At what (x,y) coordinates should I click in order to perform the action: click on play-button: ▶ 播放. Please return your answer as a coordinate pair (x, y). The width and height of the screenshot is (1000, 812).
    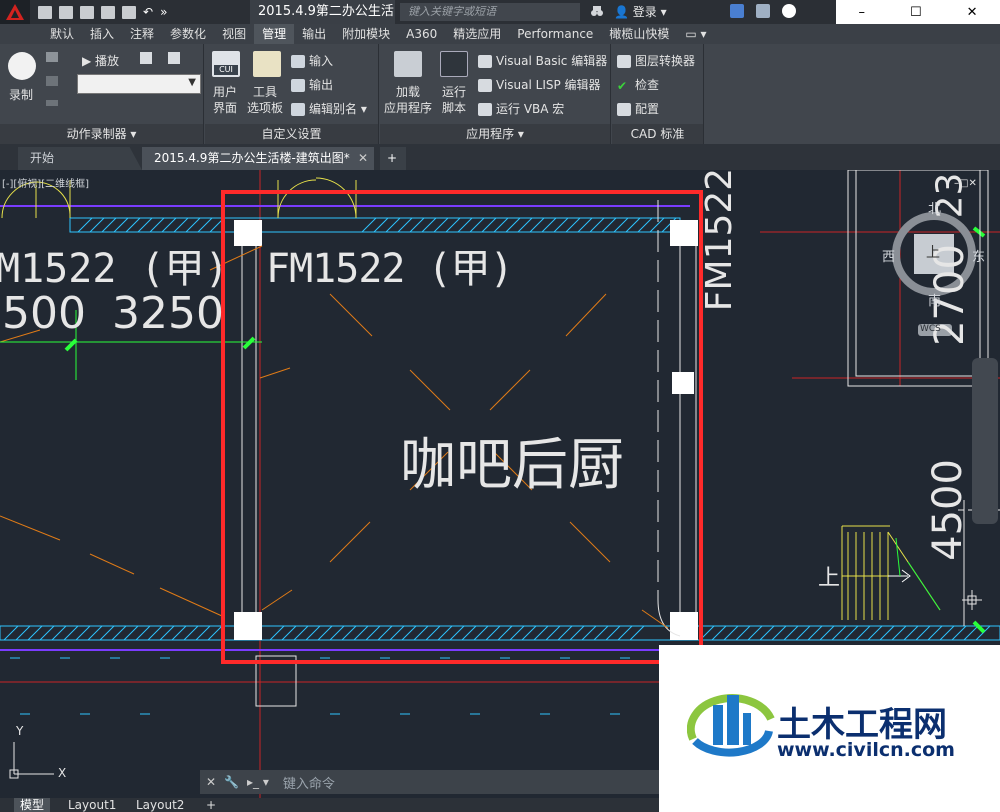
    Looking at the image, I should click on (100, 60).